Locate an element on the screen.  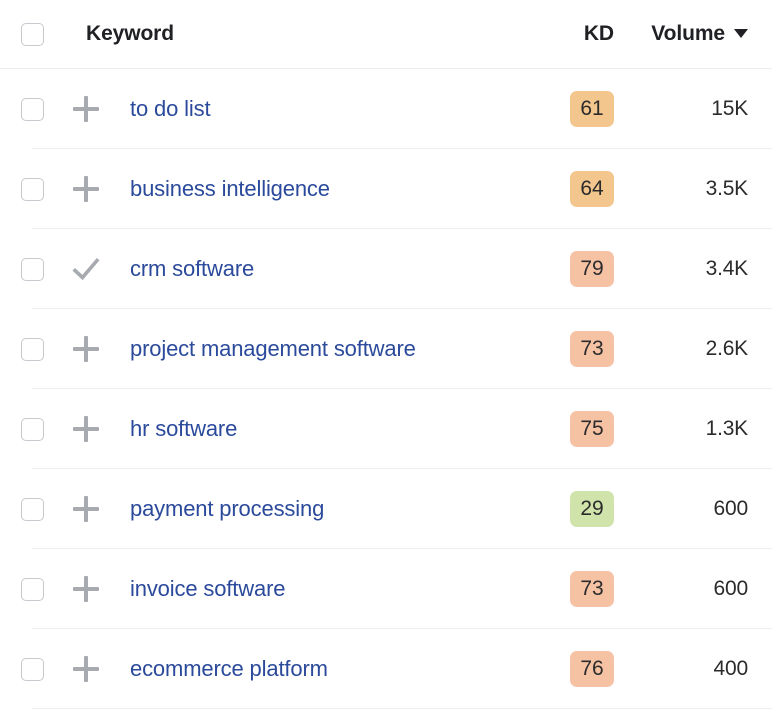
table-row: crm software 79 3.4K is located at coordinates (386, 269).